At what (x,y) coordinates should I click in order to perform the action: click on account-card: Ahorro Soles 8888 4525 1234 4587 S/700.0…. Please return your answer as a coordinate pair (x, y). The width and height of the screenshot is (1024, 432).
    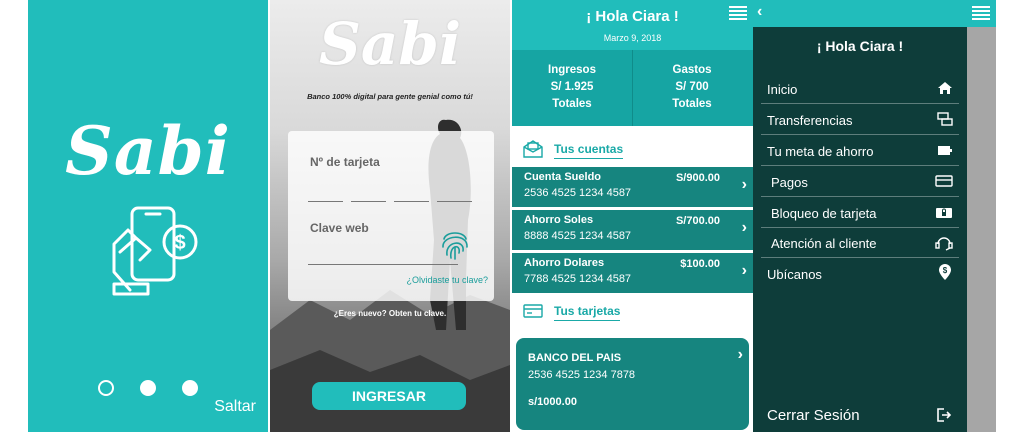
    Looking at the image, I should click on (632, 230).